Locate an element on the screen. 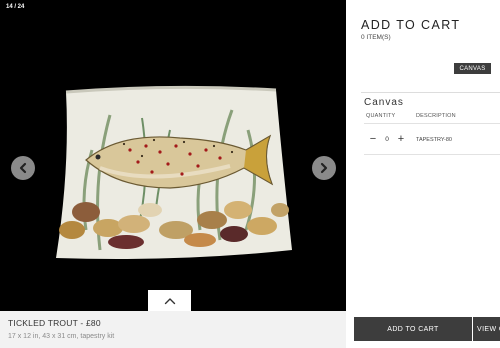 The image size is (500, 348). chevron-left-icon is located at coordinates (23, 168).